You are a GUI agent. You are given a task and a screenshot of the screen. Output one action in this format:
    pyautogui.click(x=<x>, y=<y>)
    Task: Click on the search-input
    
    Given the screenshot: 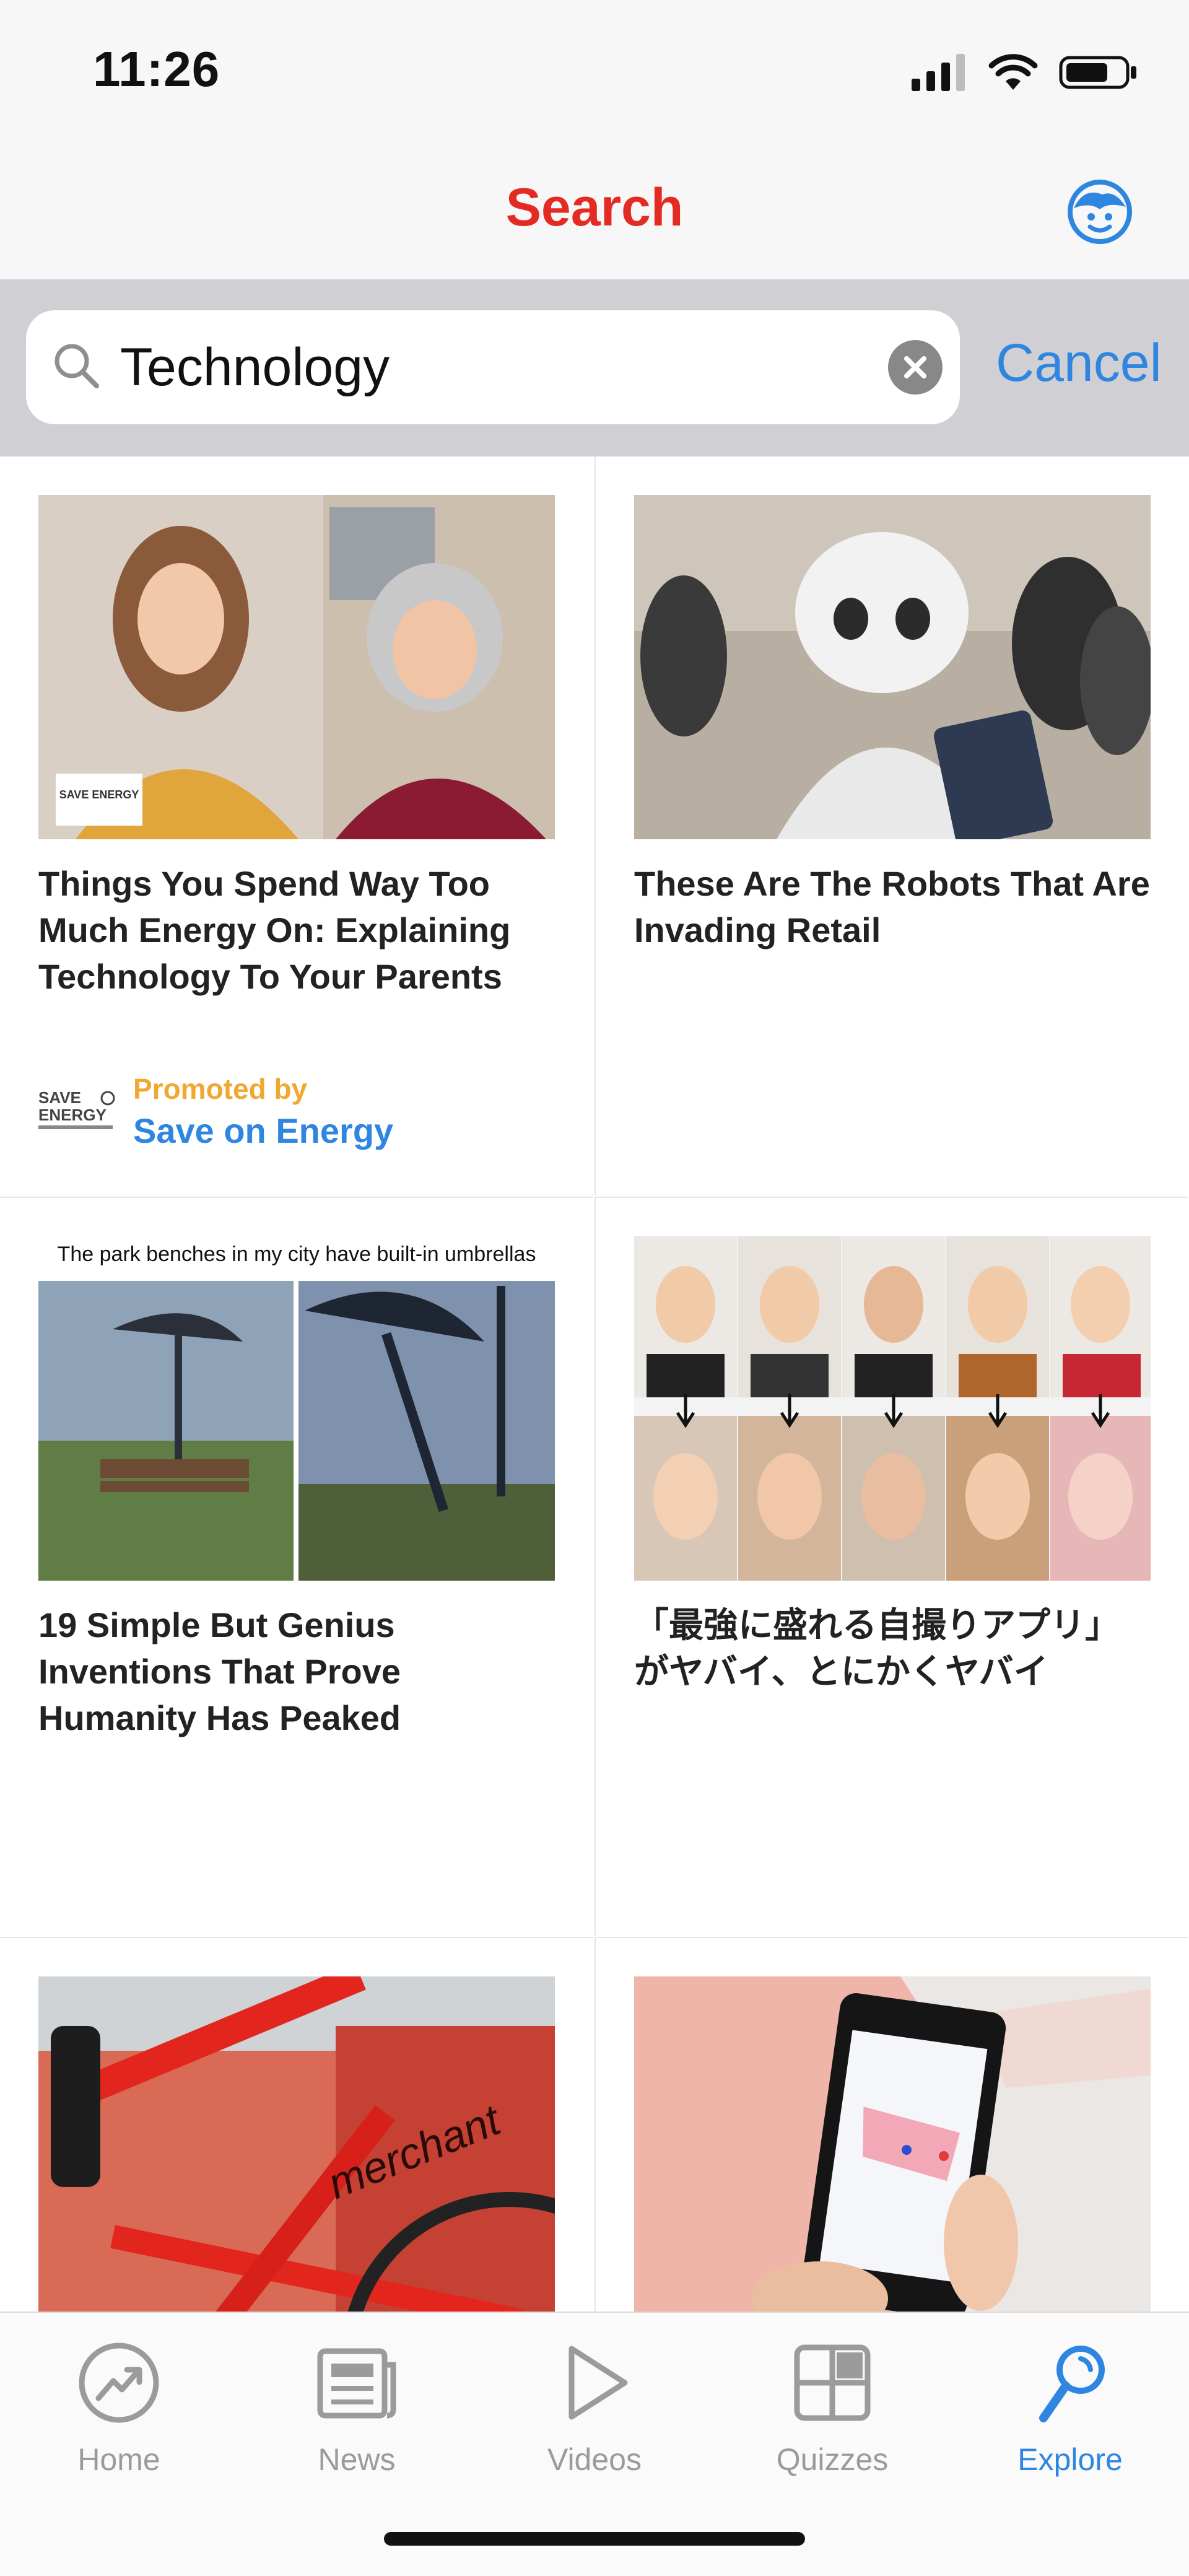 What is the action you would take?
    pyautogui.click(x=491, y=367)
    